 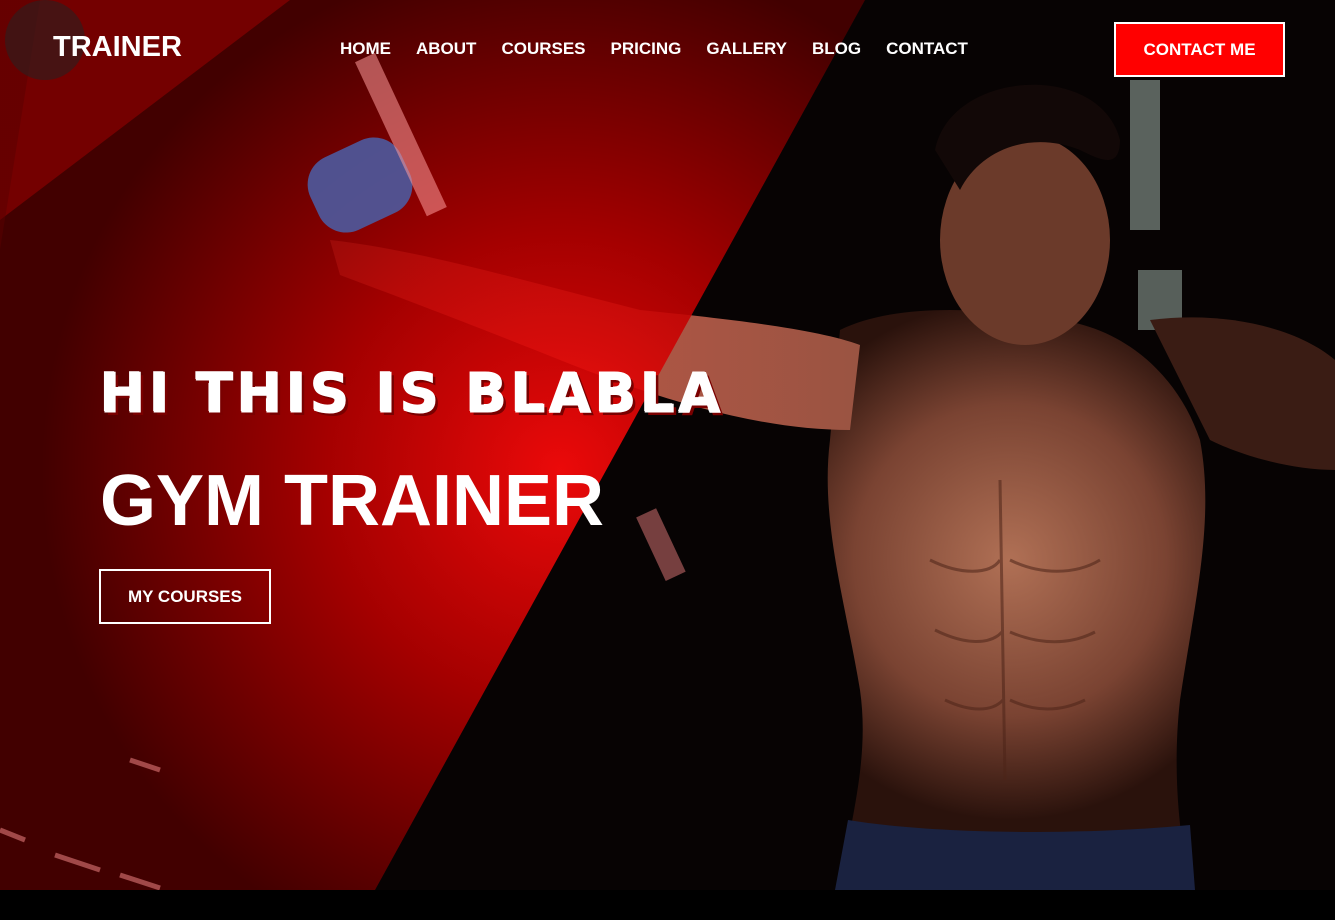 What do you see at coordinates (412, 394) in the screenshot?
I see `hero-greeting: HI THIS IS BLABLA` at bounding box center [412, 394].